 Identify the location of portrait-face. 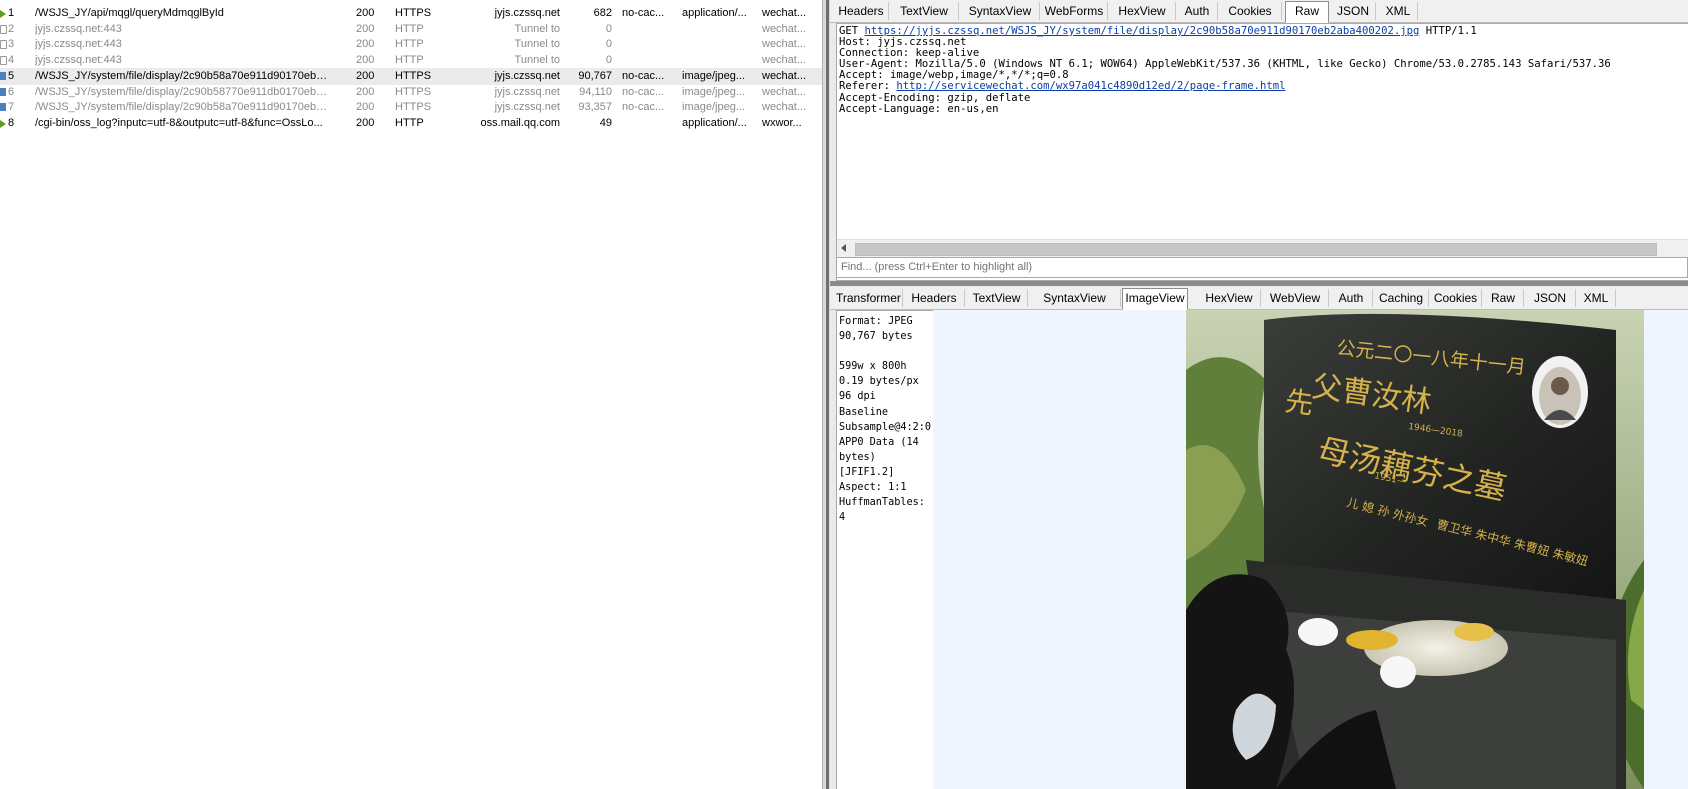
(1560, 386).